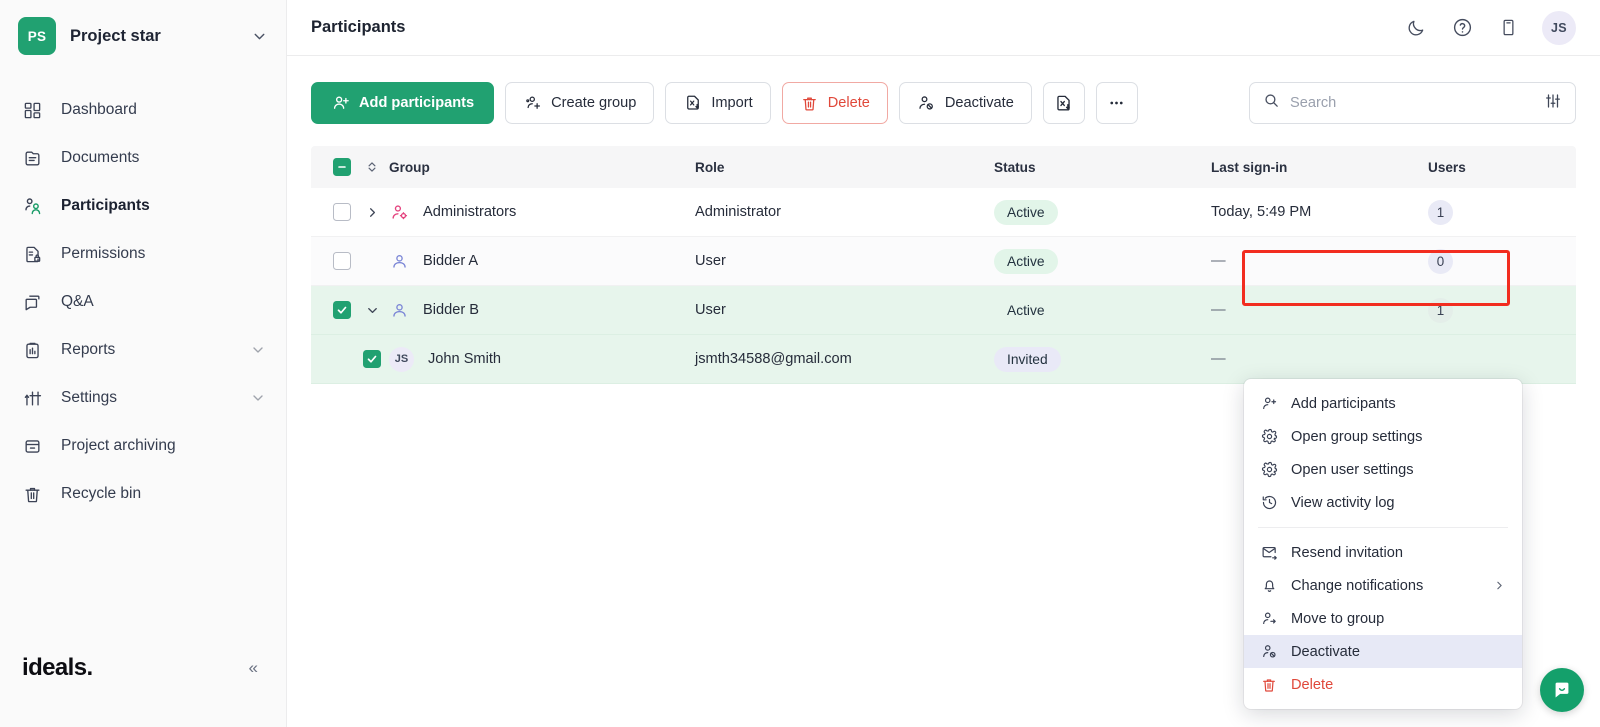 The height and width of the screenshot is (727, 1600). What do you see at coordinates (143, 158) in the screenshot?
I see `sidebar-item-documents: Documents` at bounding box center [143, 158].